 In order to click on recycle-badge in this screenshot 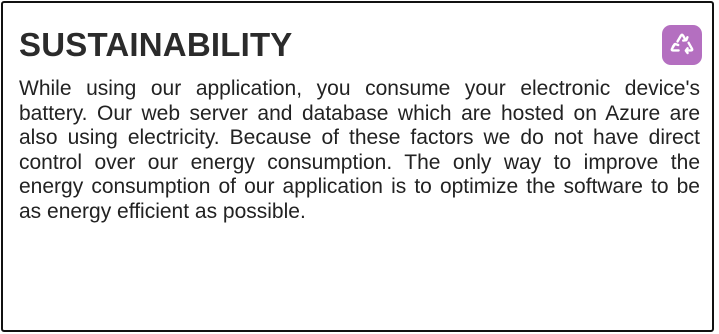, I will do `click(682, 45)`.